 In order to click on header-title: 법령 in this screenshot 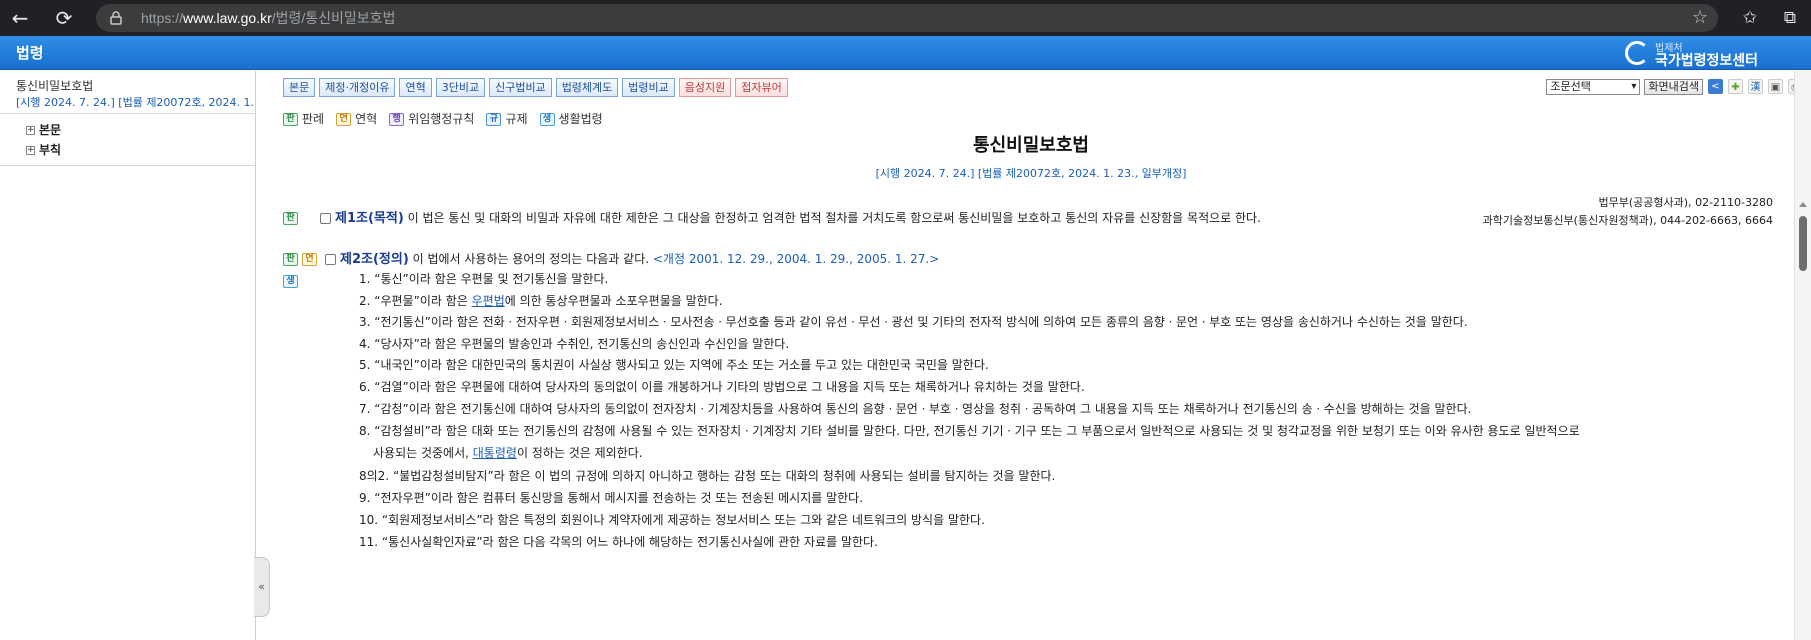, I will do `click(30, 53)`.